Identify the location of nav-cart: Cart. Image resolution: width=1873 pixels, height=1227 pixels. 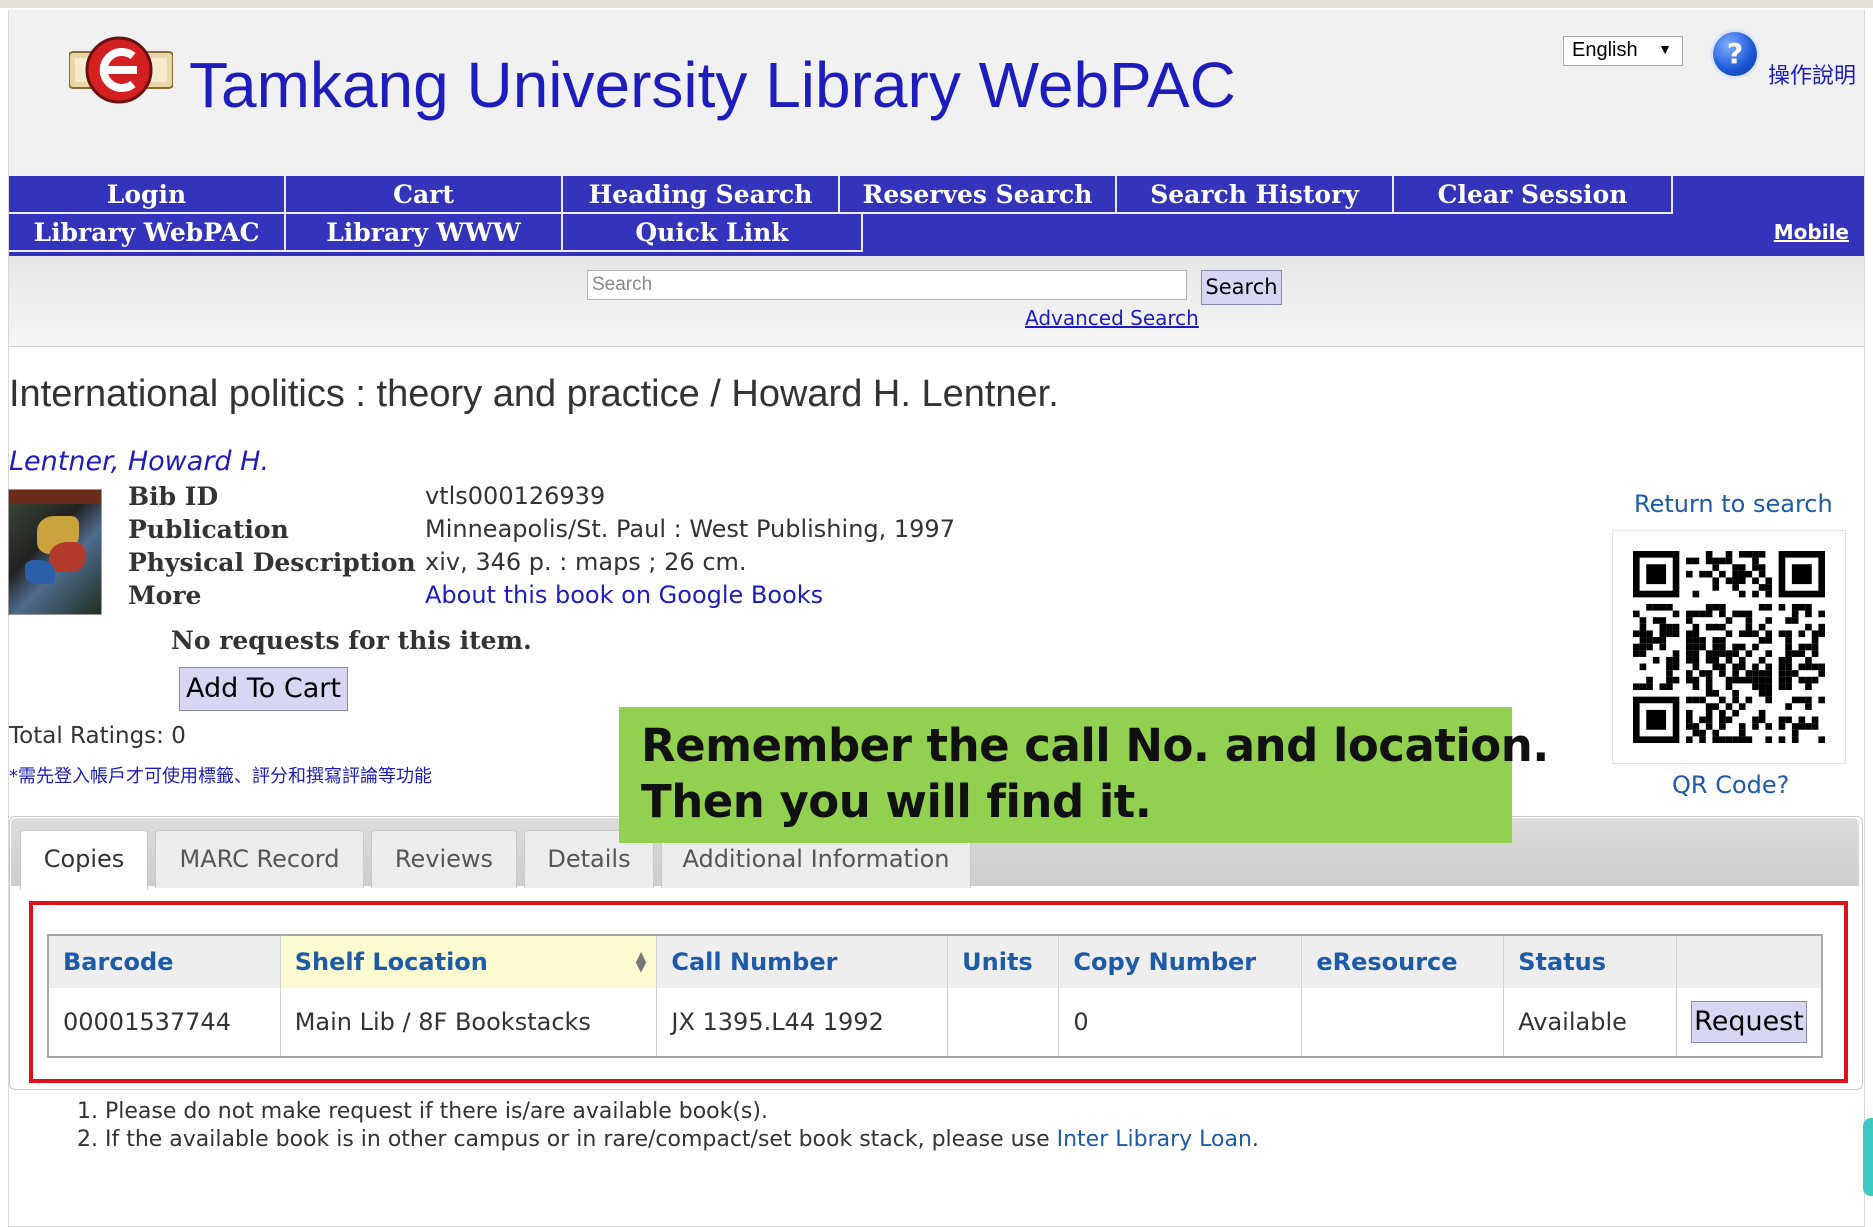
(424, 195).